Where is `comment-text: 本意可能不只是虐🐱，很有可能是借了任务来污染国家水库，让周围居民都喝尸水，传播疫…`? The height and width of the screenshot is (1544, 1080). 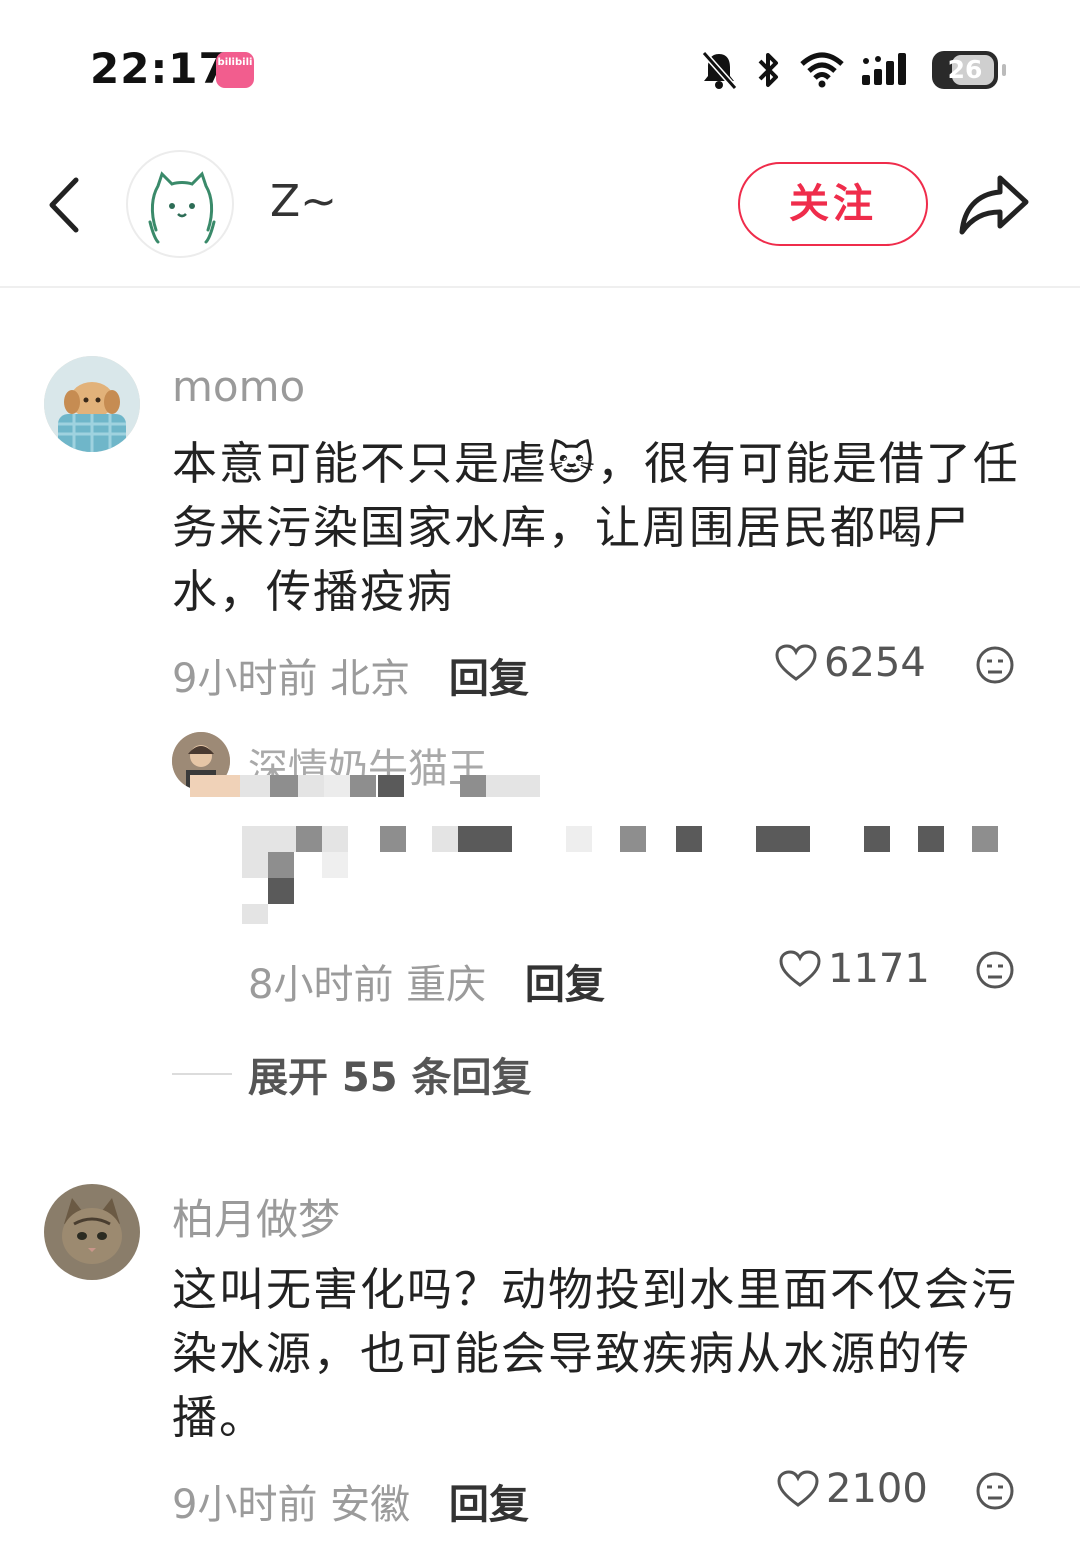
comment-text: 本意可能不只是虐🐱，很有可能是借了任务来污染国家水库，让周围居民都喝尸水，传播疫… is located at coordinates (596, 527).